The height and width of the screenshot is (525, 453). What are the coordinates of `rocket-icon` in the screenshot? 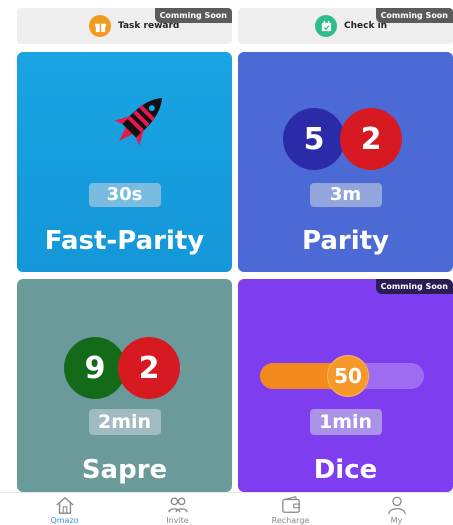 It's located at (138, 121).